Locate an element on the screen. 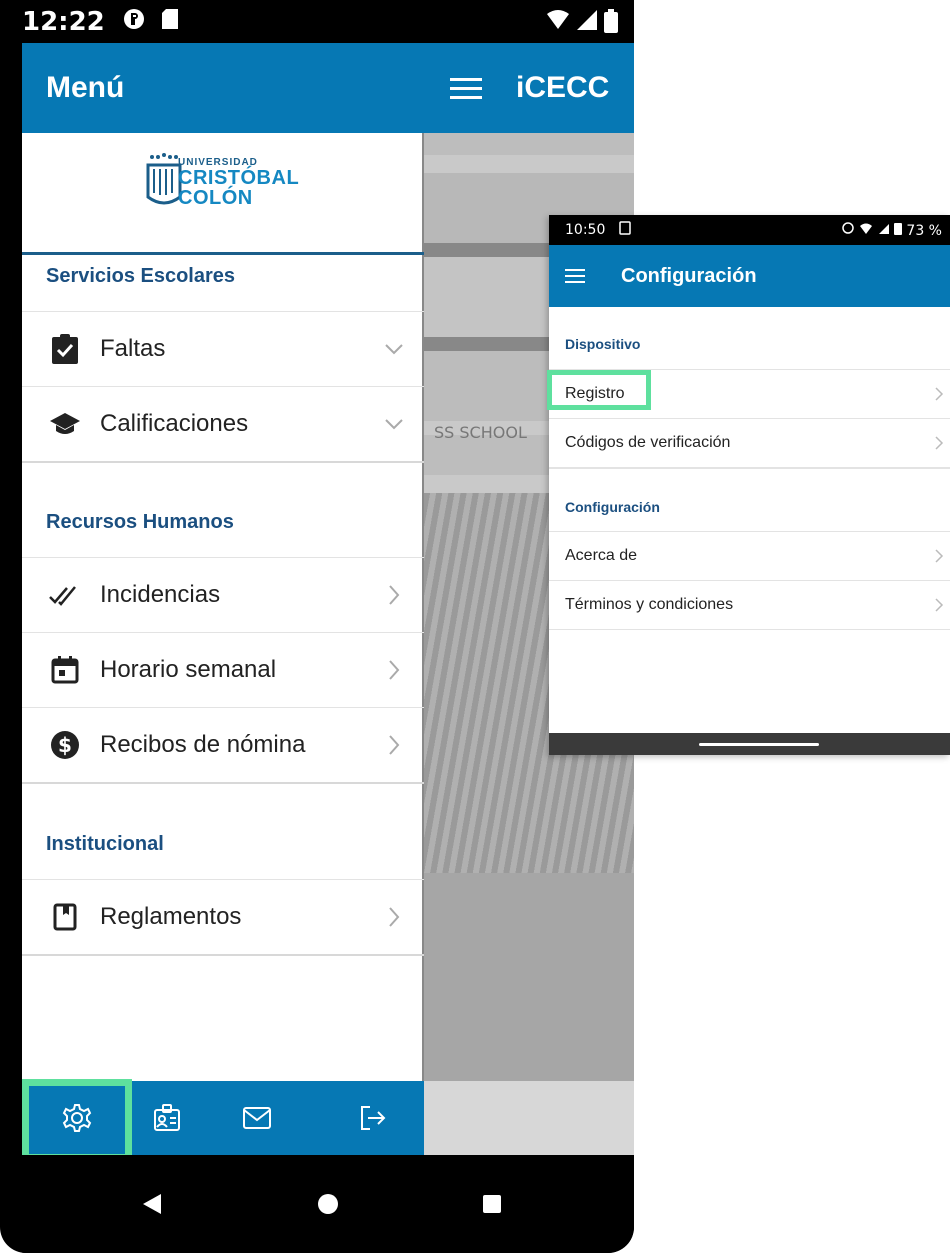 The height and width of the screenshot is (1253, 950). menu-item-calificaciones: Calificaciones is located at coordinates (223, 424).